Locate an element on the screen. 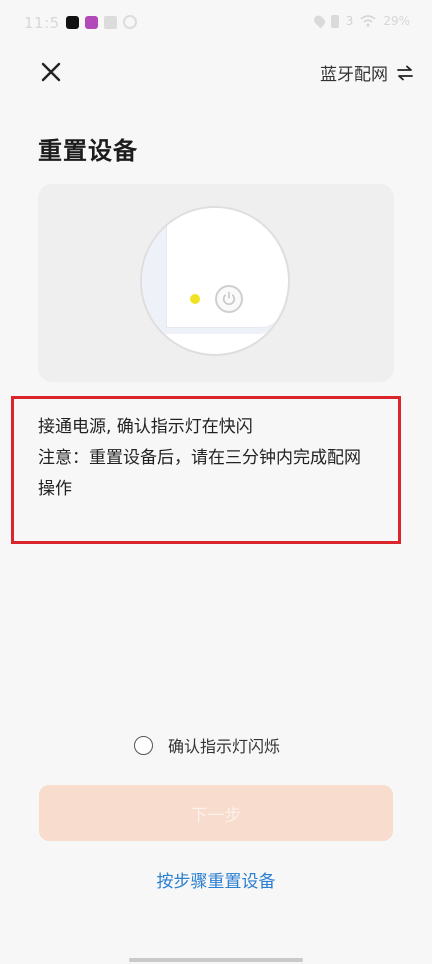 The image size is (432, 964). close-icon is located at coordinates (51, 72).